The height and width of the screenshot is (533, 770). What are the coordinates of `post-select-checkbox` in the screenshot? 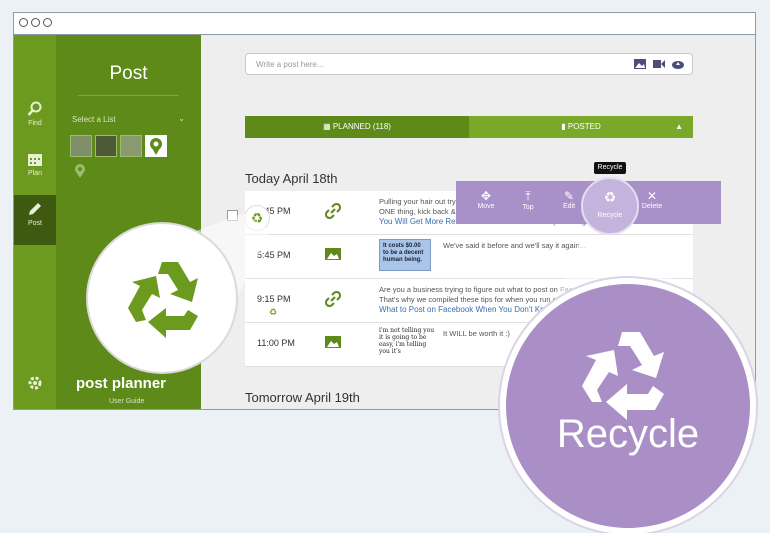 It's located at (232, 215).